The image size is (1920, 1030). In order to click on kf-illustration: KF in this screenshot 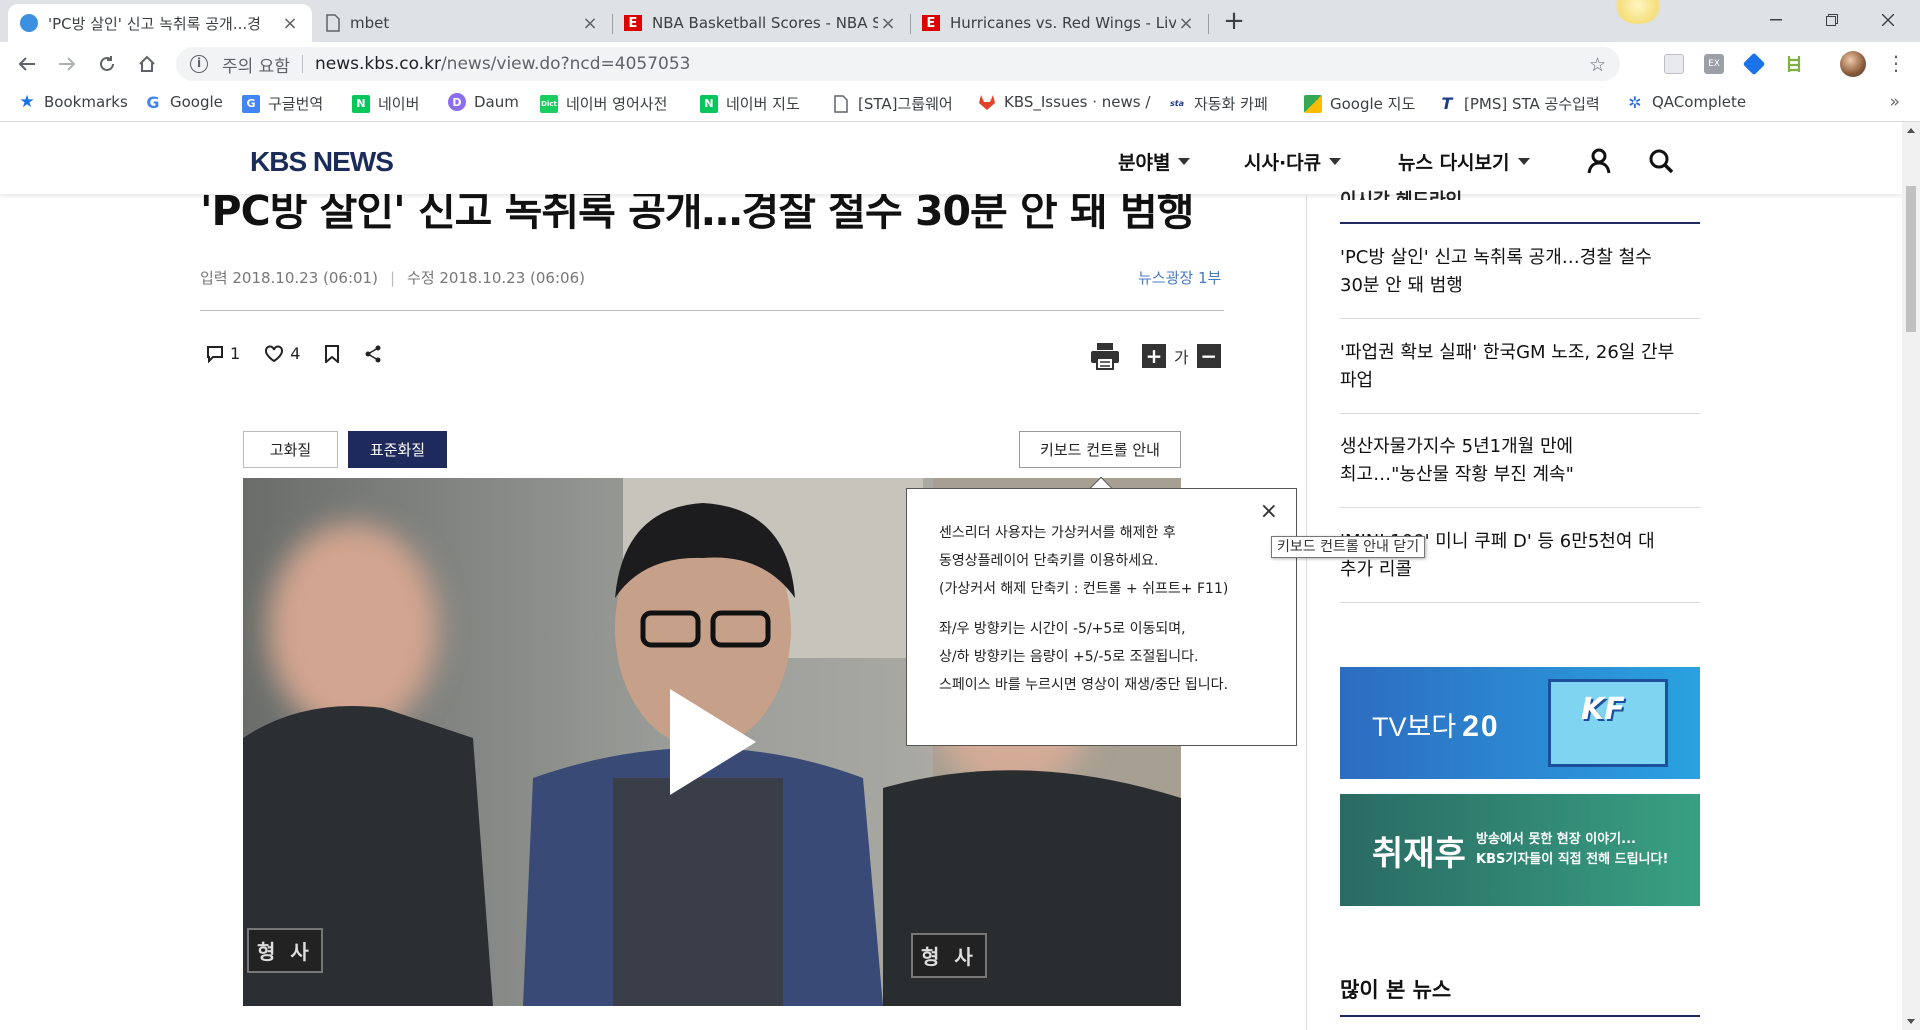, I will do `click(1608, 723)`.